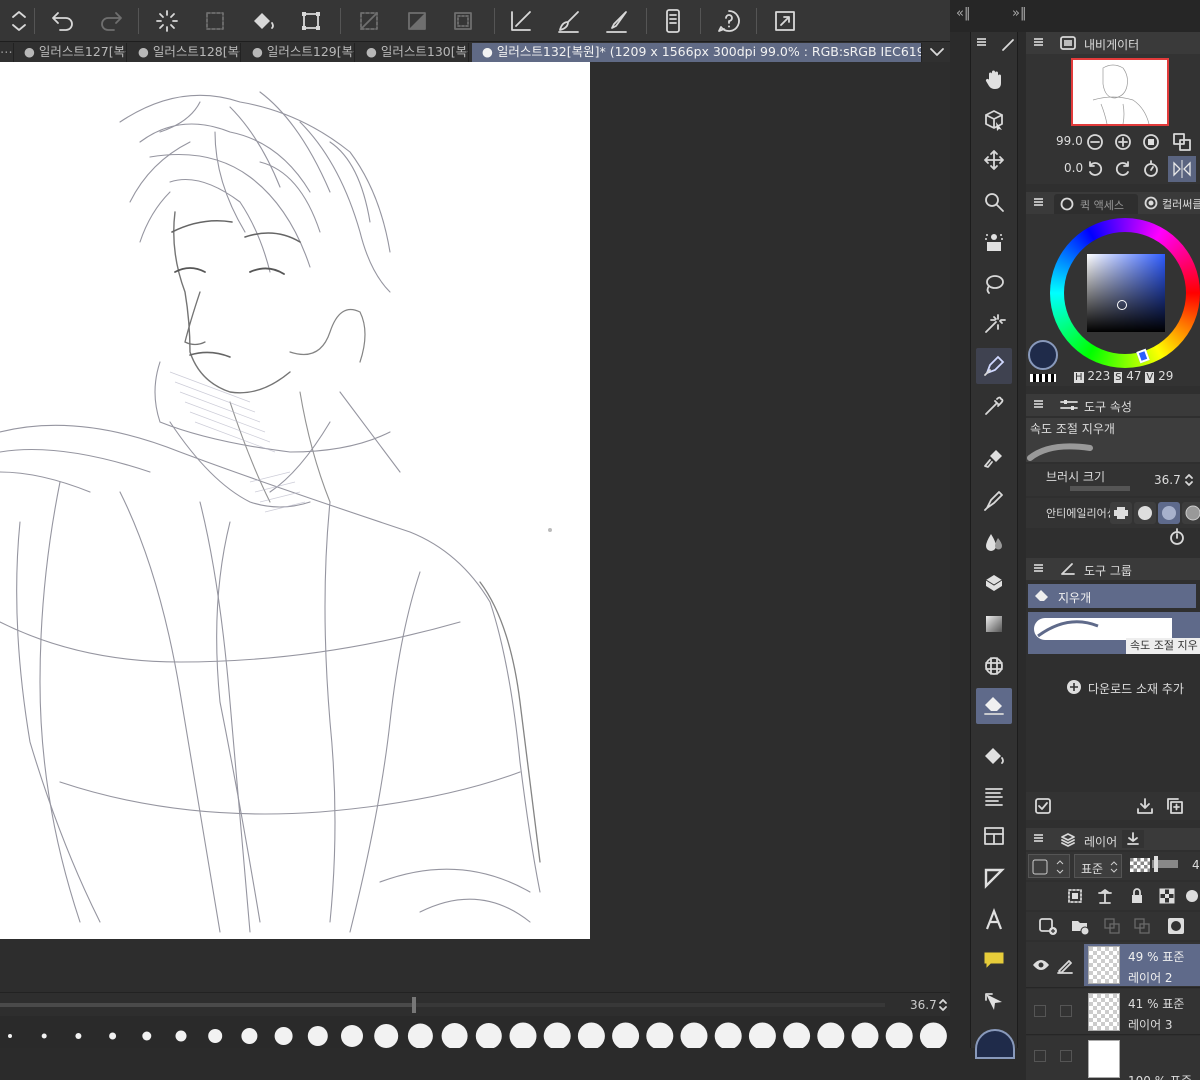 Image resolution: width=1200 pixels, height=1080 pixels. Describe the element at coordinates (417, 21) in the screenshot. I see `clear-outside-icon` at that location.